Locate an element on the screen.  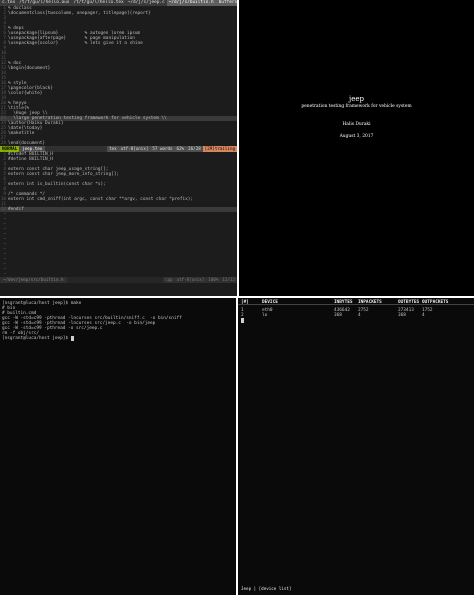
status-fill is located at coordinates (114, 280).